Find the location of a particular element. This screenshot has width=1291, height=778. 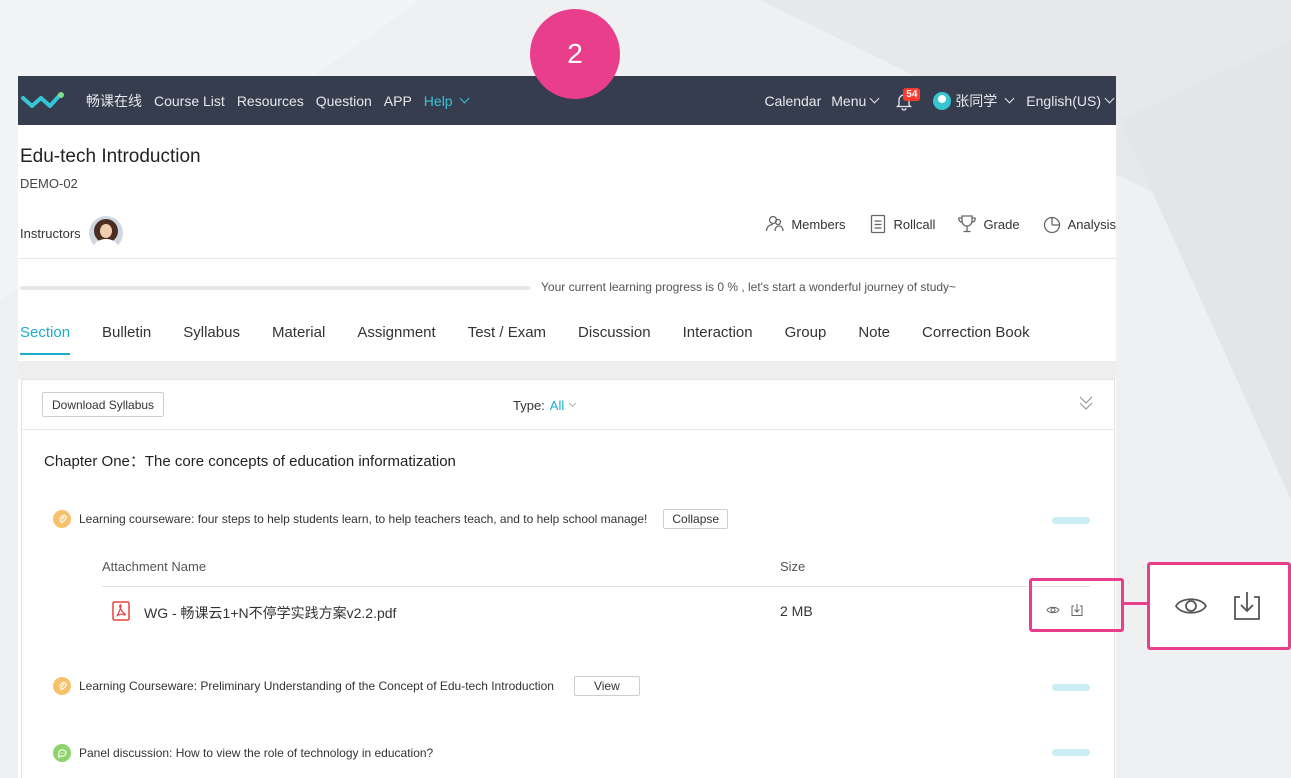

tab-material: Material is located at coordinates (298, 339).